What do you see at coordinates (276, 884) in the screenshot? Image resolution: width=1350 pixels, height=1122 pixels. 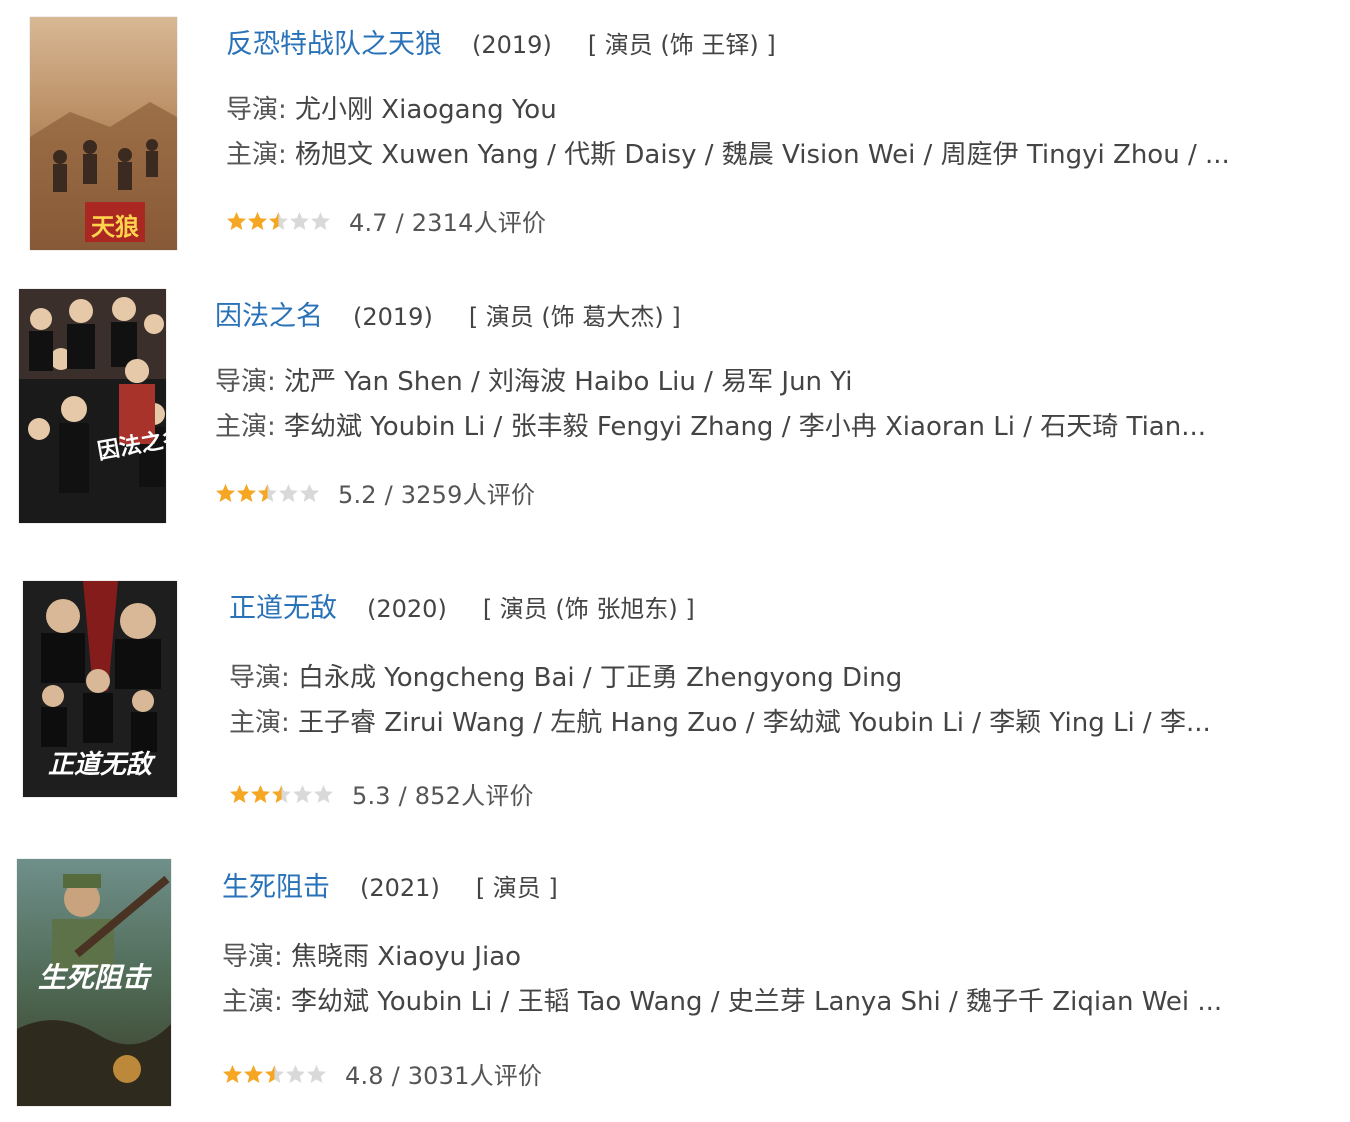 I see `movie-title-link: 生死阻击` at bounding box center [276, 884].